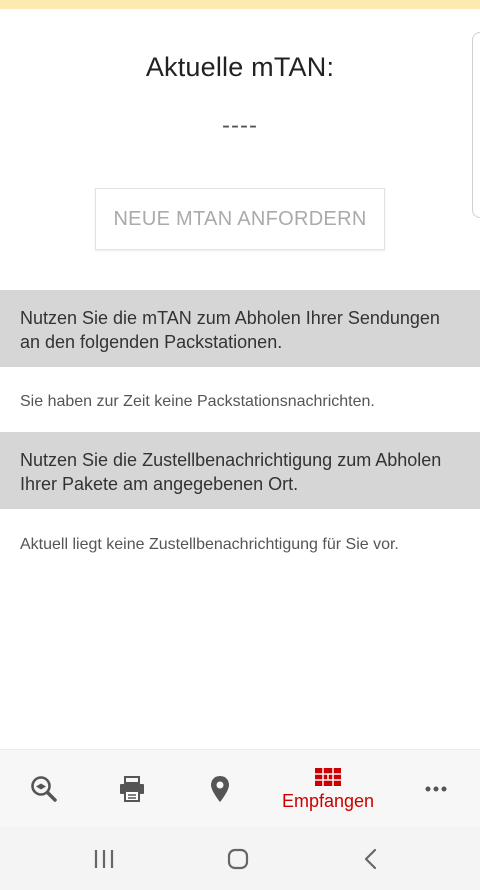 This screenshot has height=890, width=480. I want to click on system-navigation-bar, so click(240, 858).